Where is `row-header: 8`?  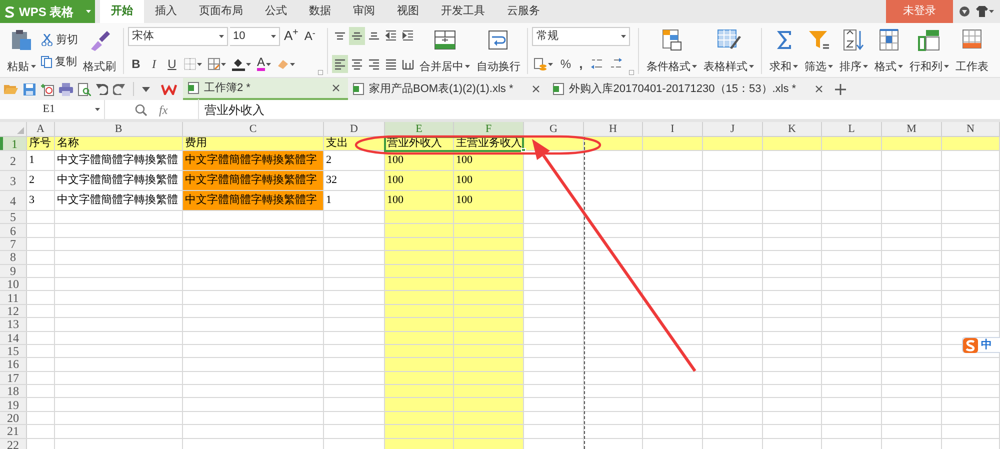 row-header: 8 is located at coordinates (13, 257).